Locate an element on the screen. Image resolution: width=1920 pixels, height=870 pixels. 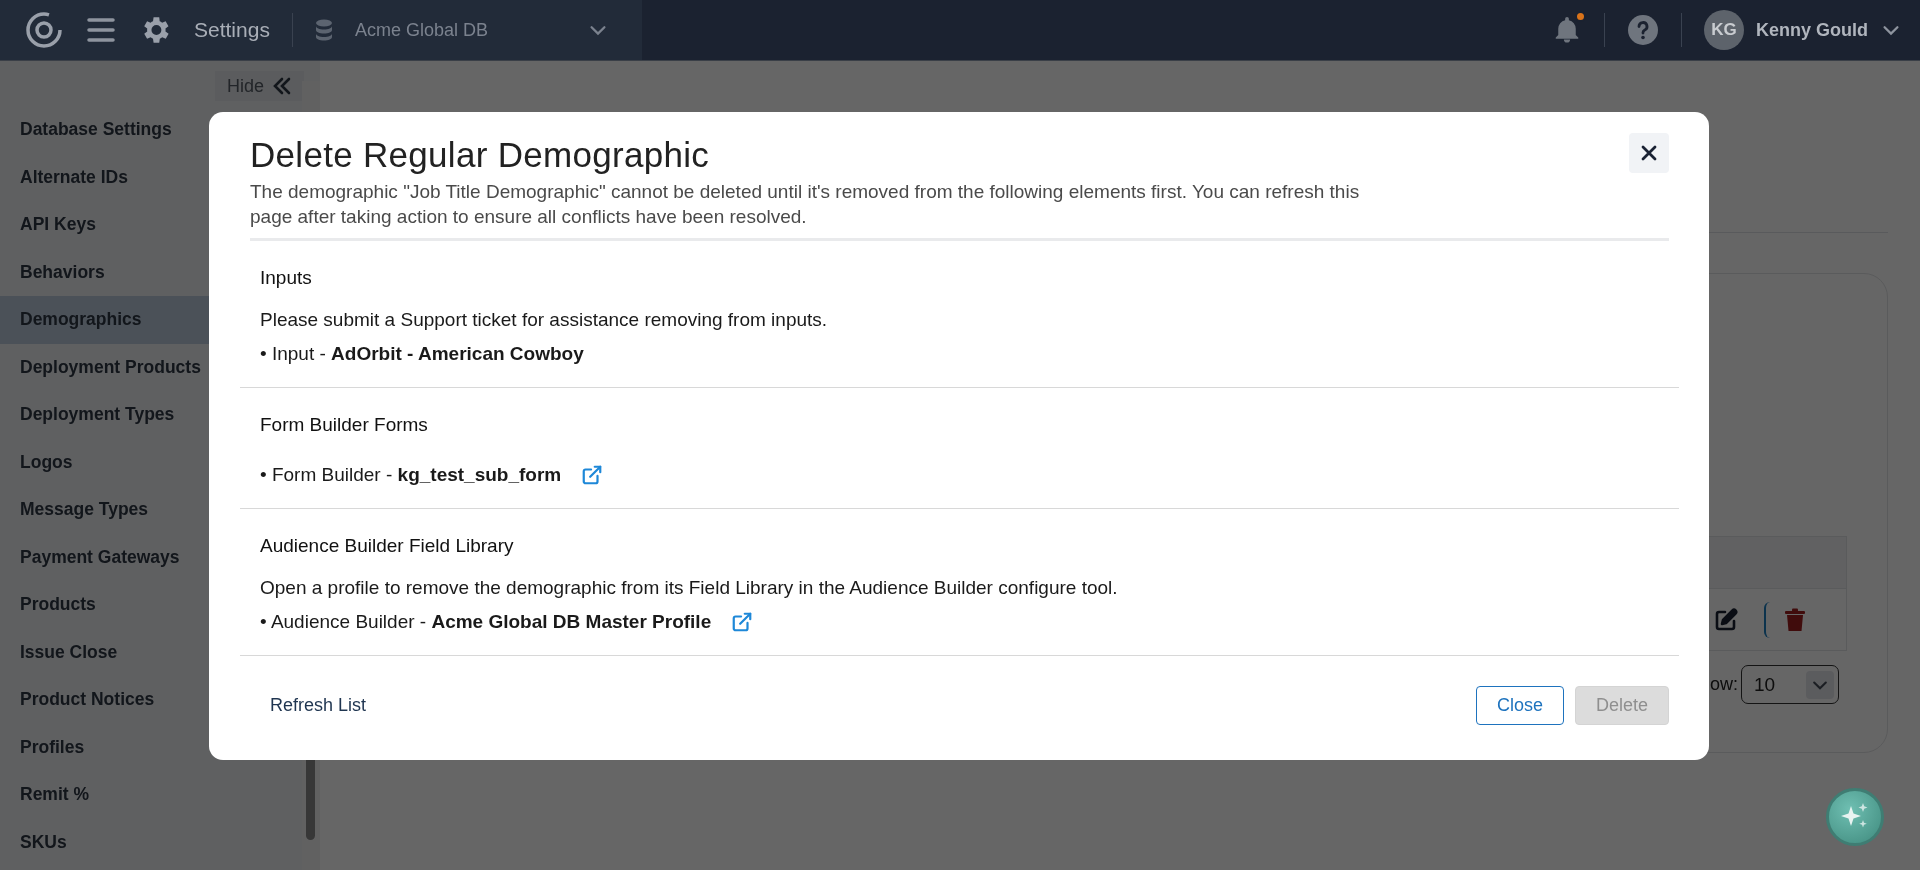
user-avatar: KG is located at coordinates (1724, 30).